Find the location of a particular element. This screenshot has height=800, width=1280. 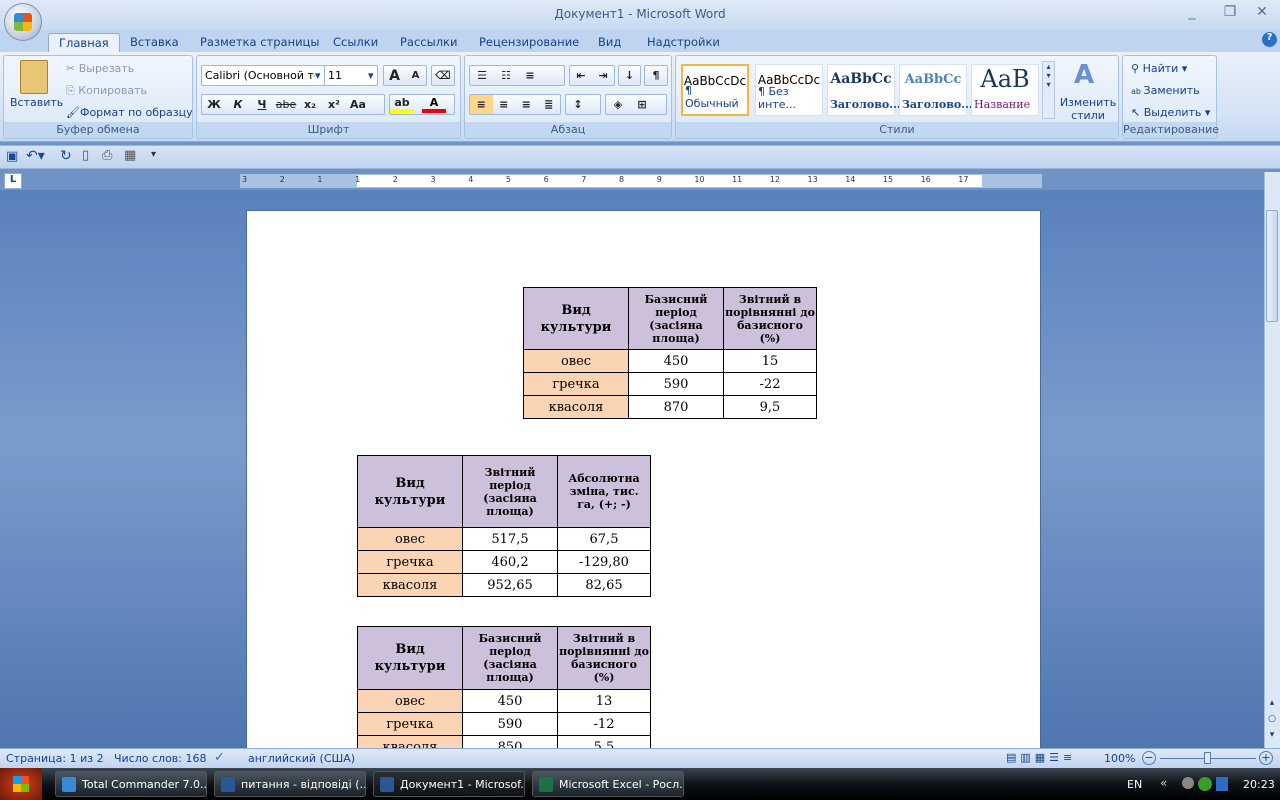

font-color-button: A is located at coordinates (434, 104).